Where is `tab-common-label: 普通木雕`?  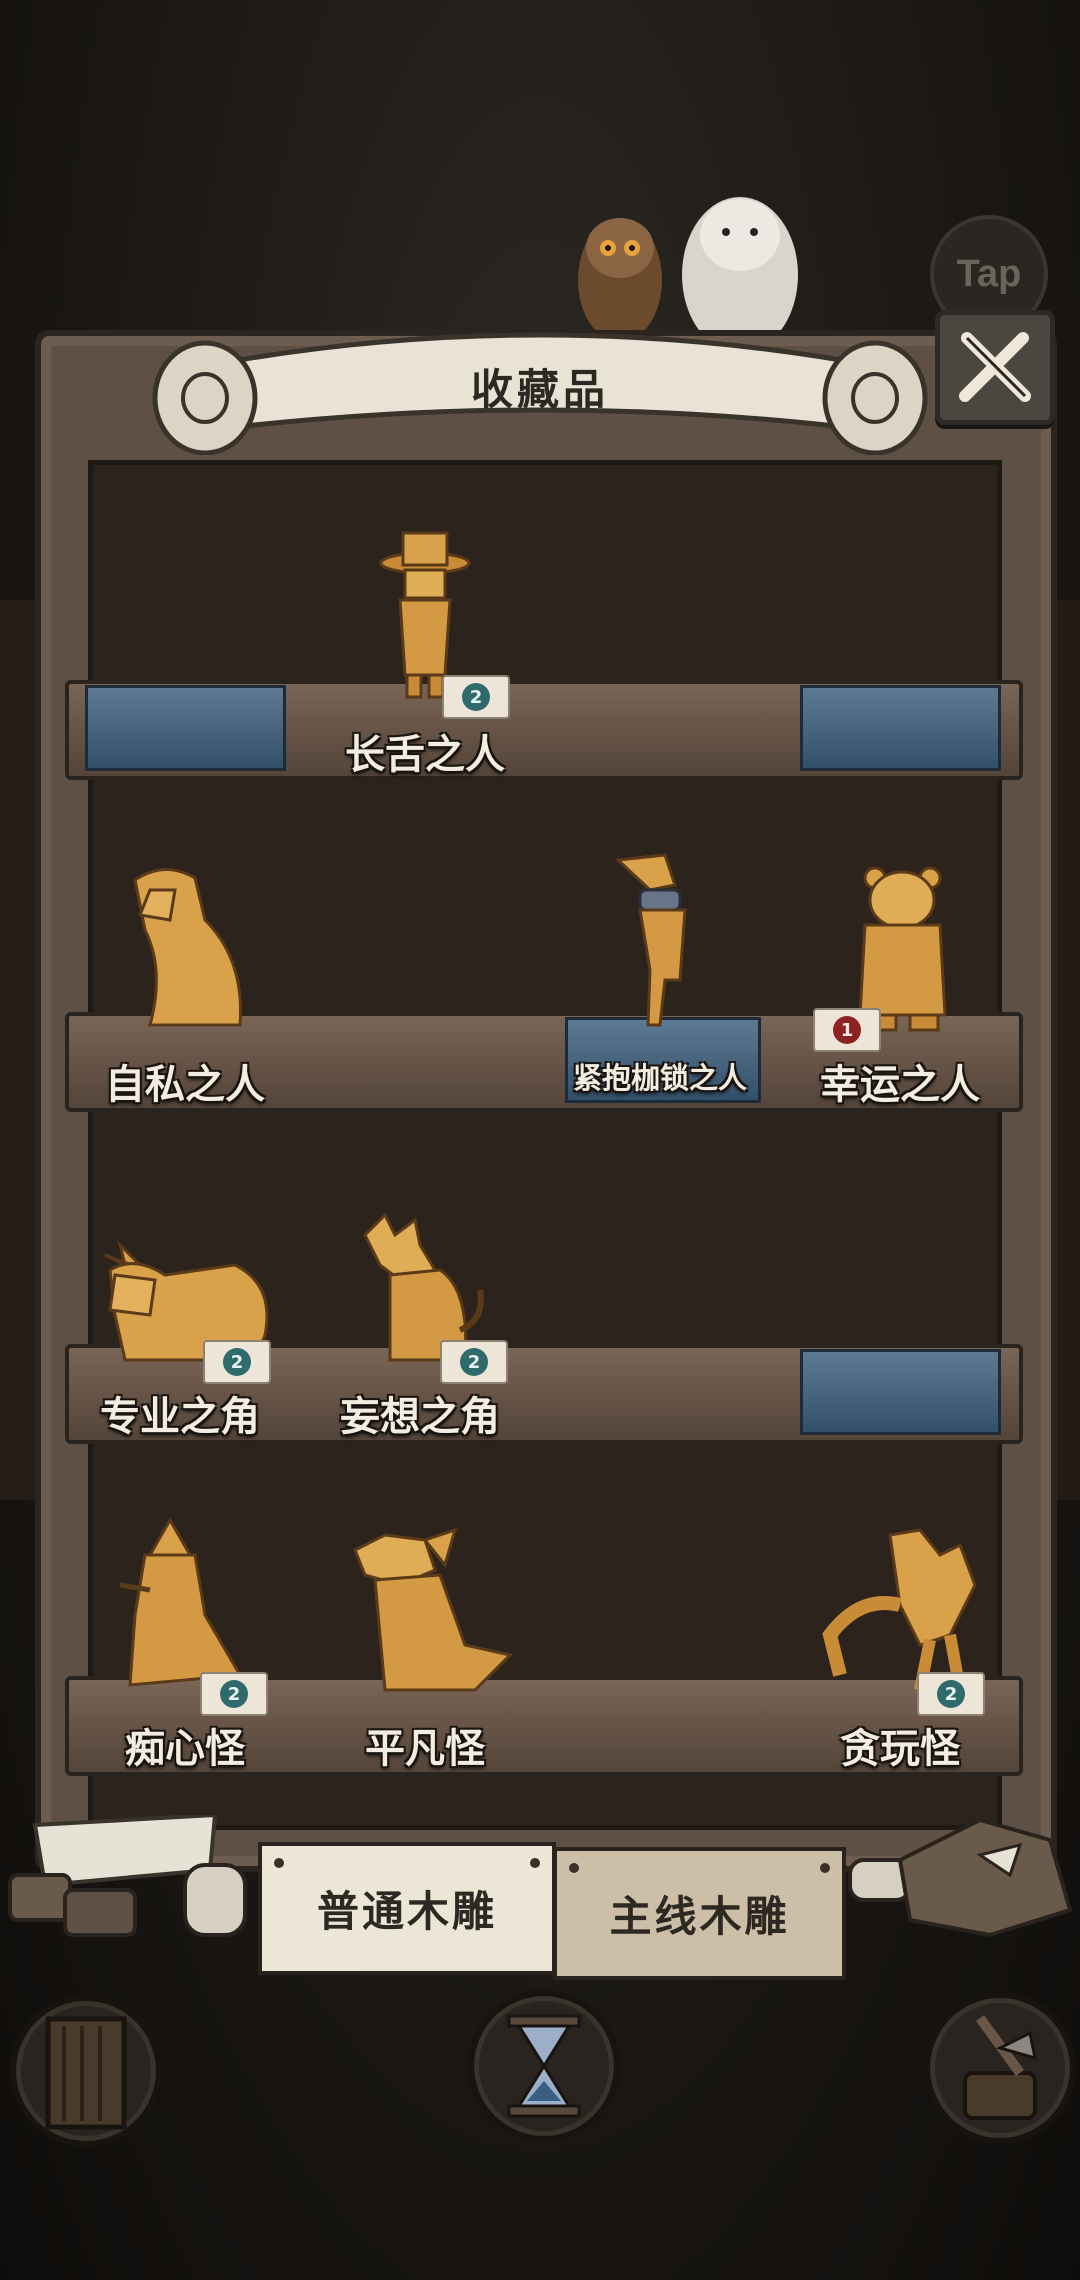 tab-common-label: 普通木雕 is located at coordinates (406, 1911).